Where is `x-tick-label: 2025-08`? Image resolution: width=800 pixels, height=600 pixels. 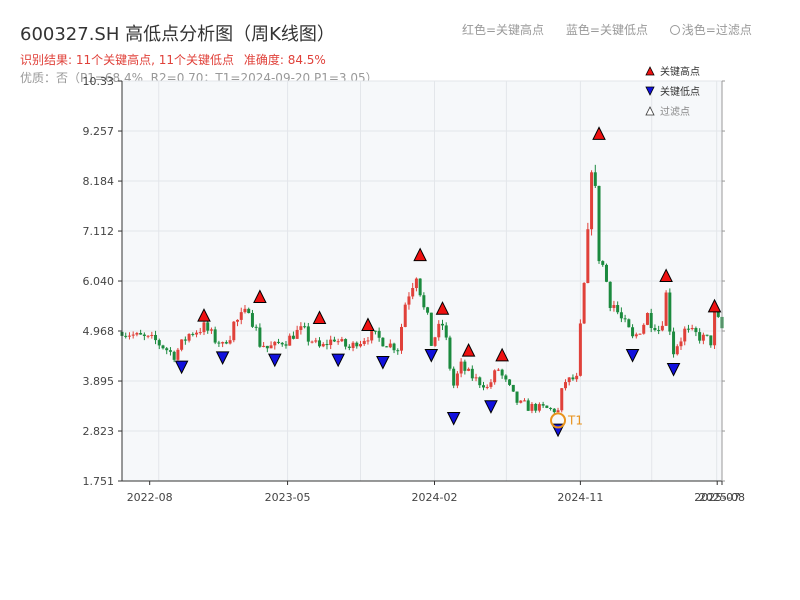 x-tick-label: 2025-08 is located at coordinates (722, 497).